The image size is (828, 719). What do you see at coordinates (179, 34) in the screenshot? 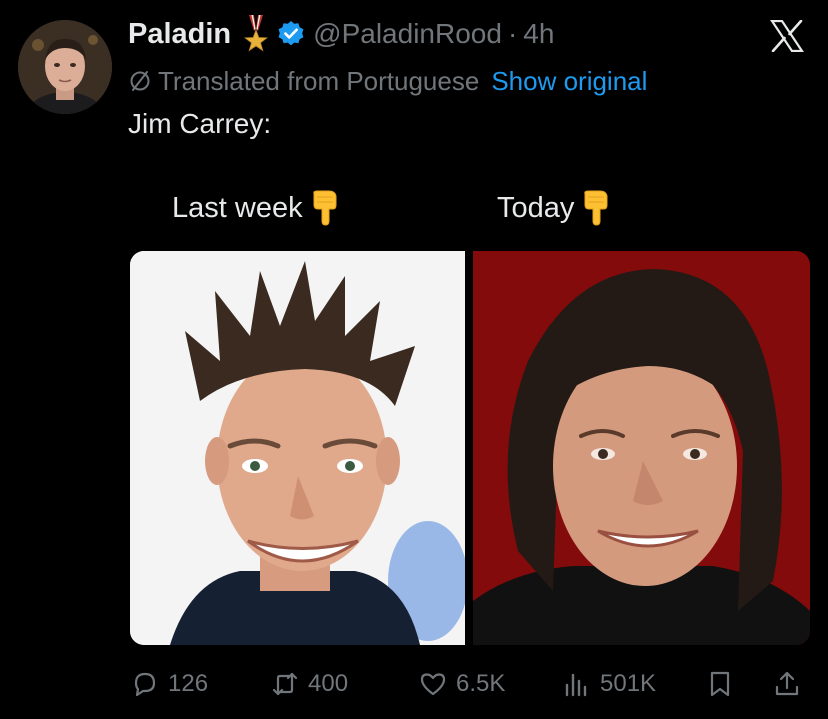
I see `author-name: Paladin` at bounding box center [179, 34].